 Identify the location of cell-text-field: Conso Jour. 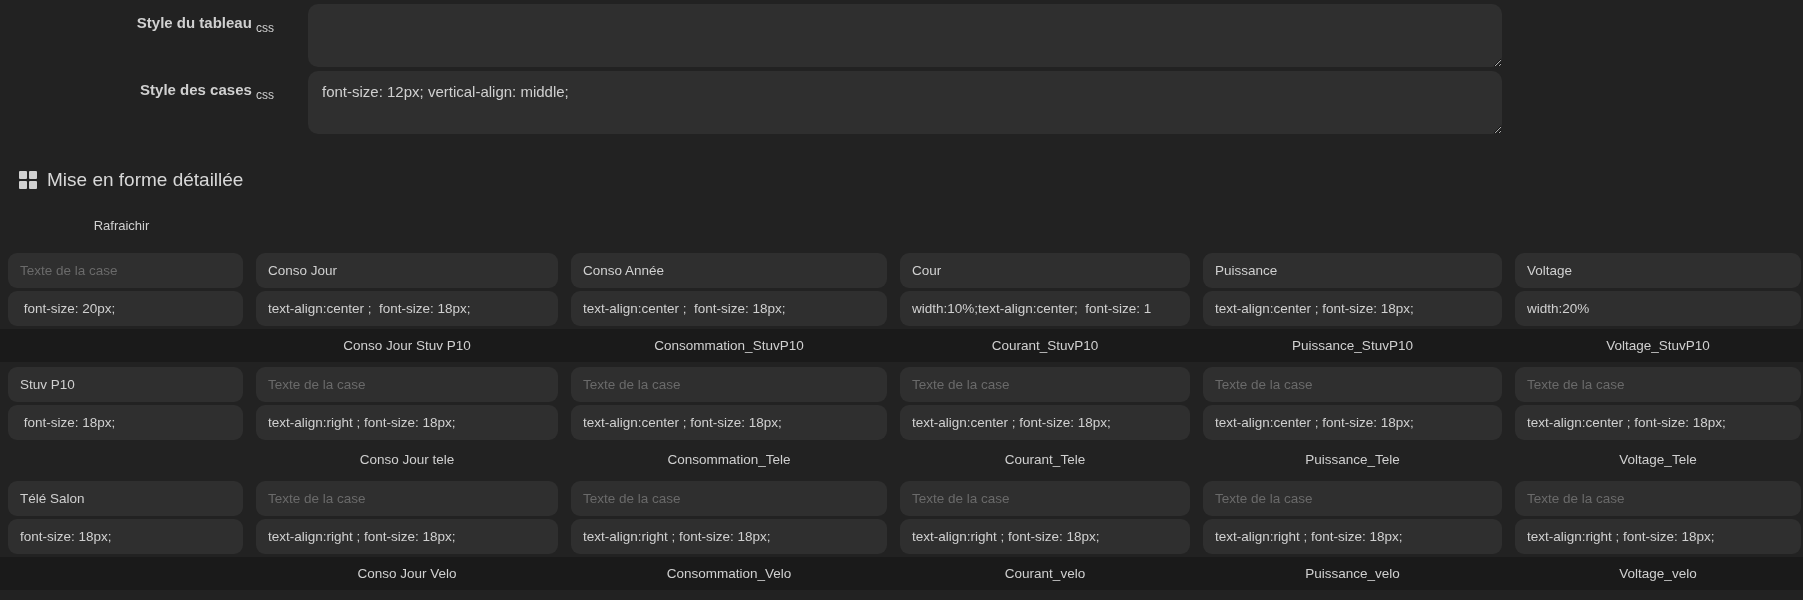
(407, 270).